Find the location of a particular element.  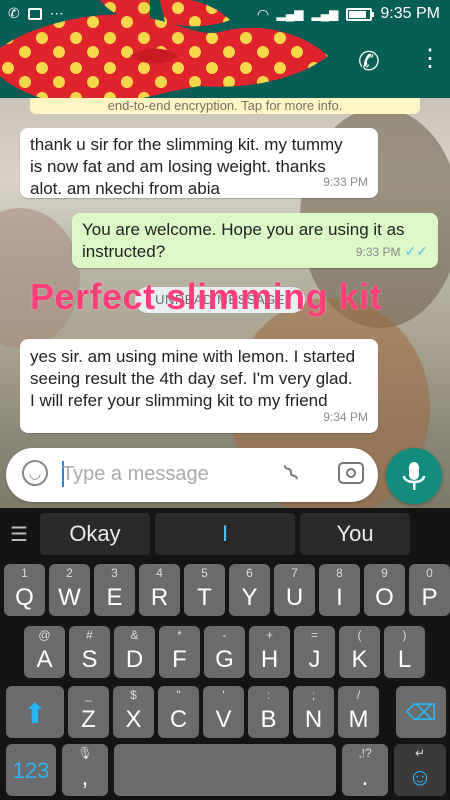

headband-sticker is located at coordinates (164, 52).